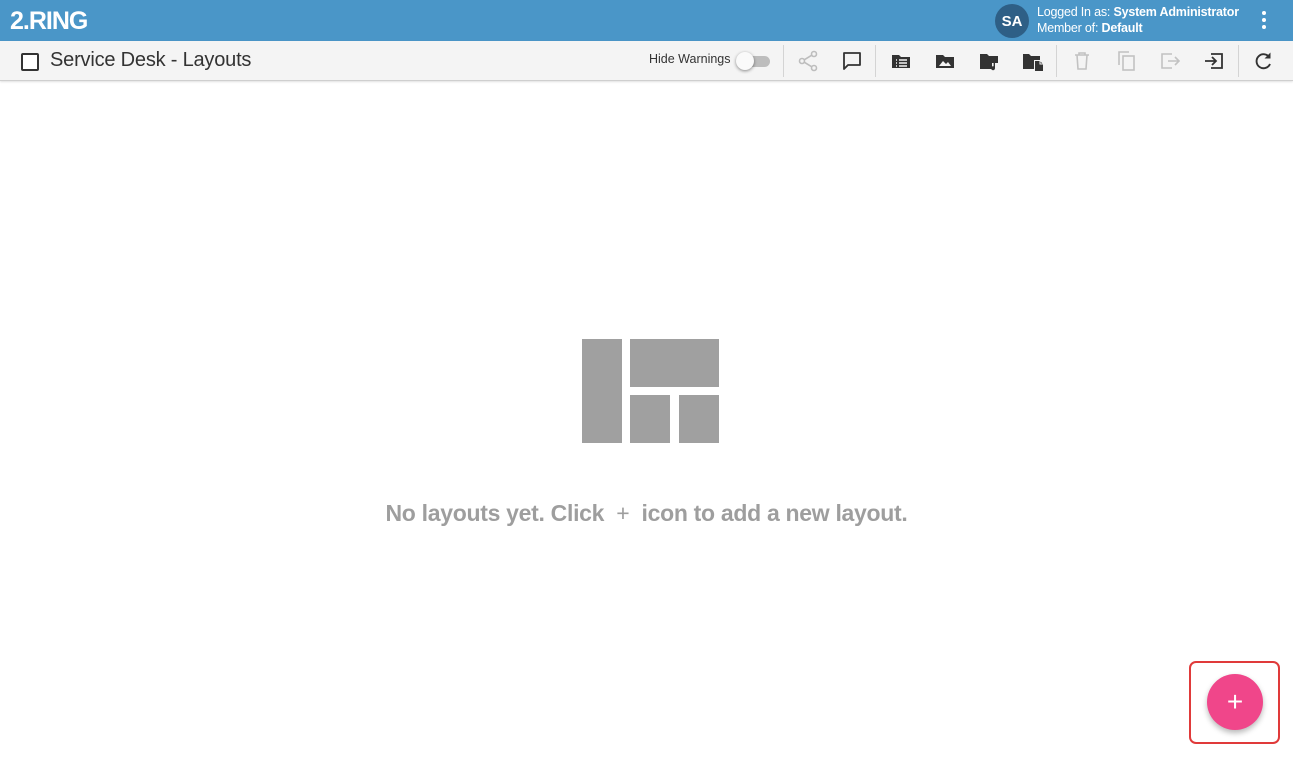 The height and width of the screenshot is (760, 1293). What do you see at coordinates (901, 61) in the screenshot?
I see `layout-list-icon` at bounding box center [901, 61].